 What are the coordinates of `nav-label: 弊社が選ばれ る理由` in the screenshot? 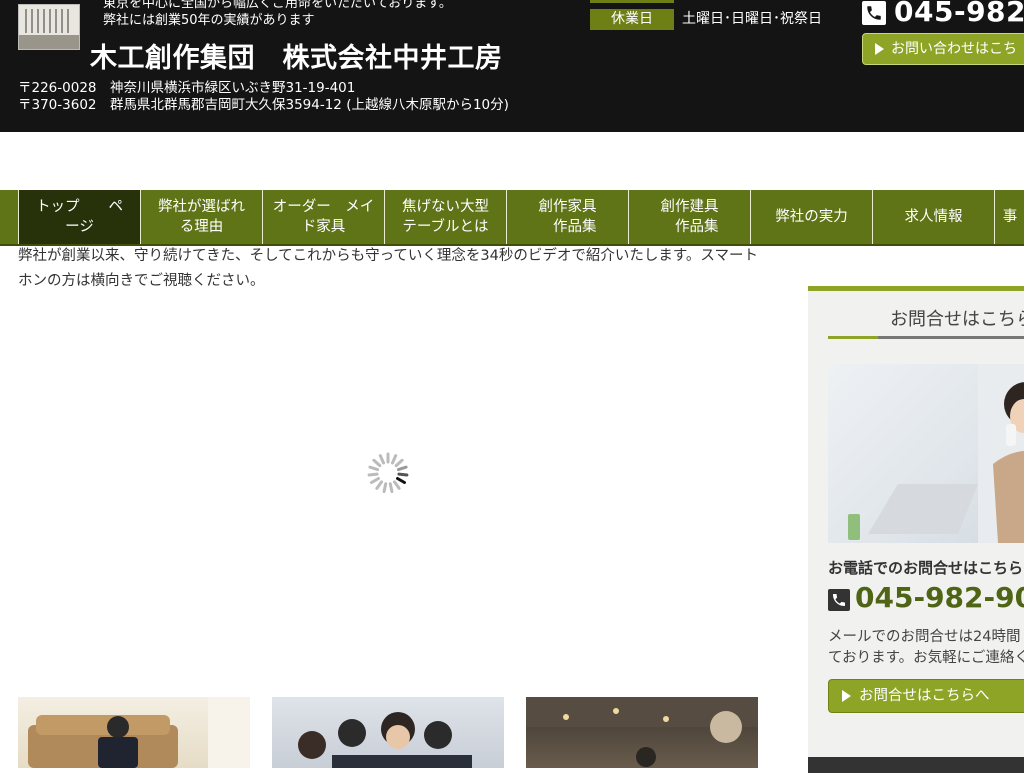 It's located at (201, 217).